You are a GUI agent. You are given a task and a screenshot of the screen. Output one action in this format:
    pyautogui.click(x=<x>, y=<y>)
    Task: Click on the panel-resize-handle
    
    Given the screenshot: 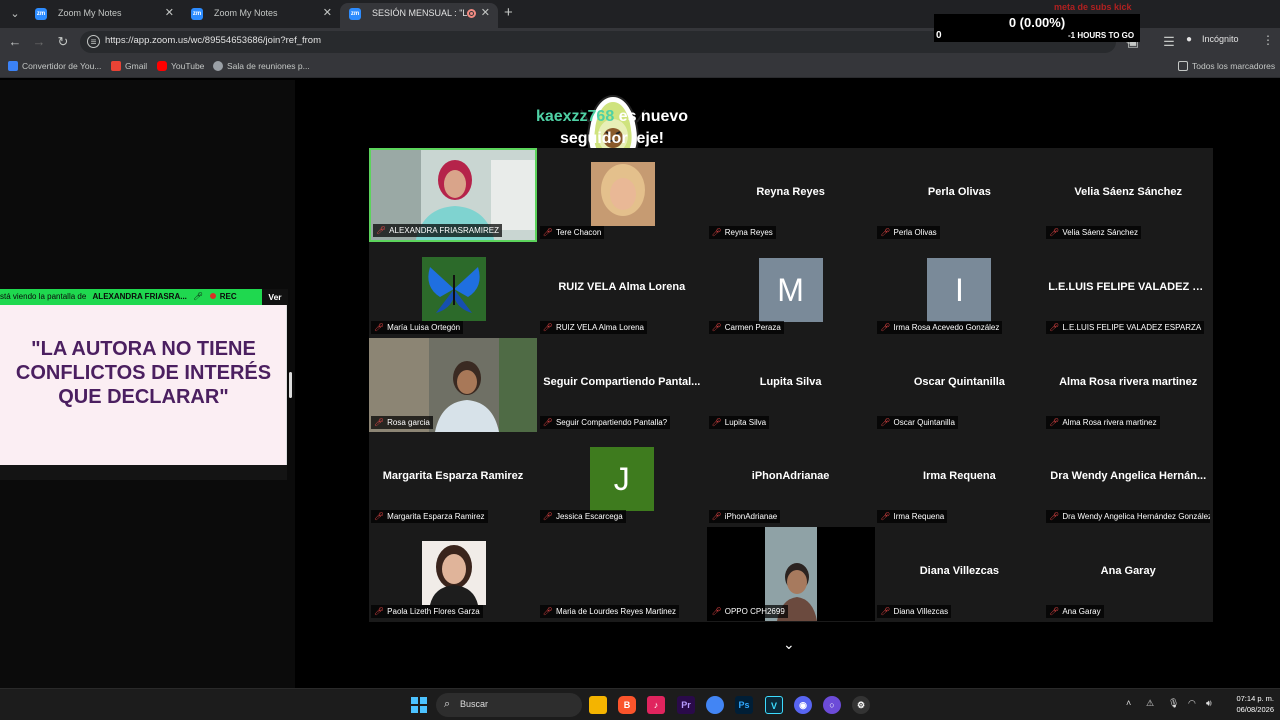 What is the action you would take?
    pyautogui.click(x=290, y=385)
    